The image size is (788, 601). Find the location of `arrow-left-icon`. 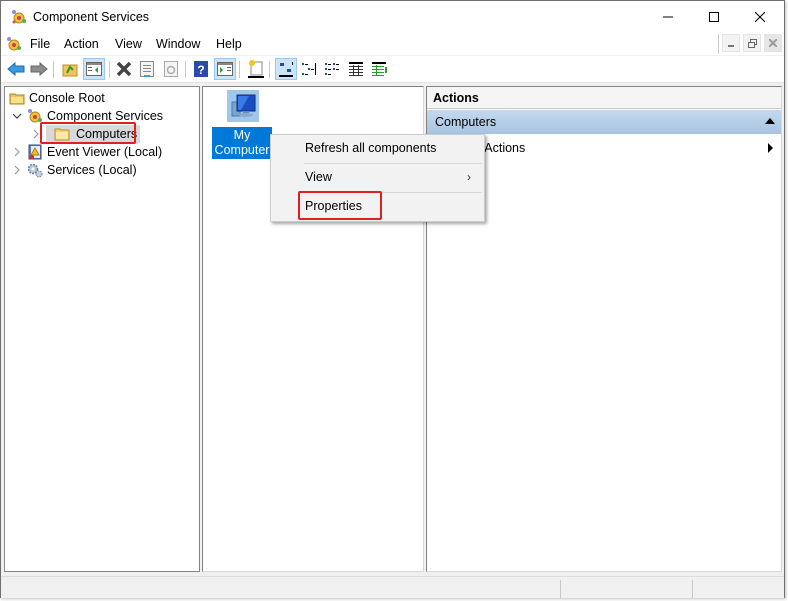

arrow-left-icon is located at coordinates (16, 69).